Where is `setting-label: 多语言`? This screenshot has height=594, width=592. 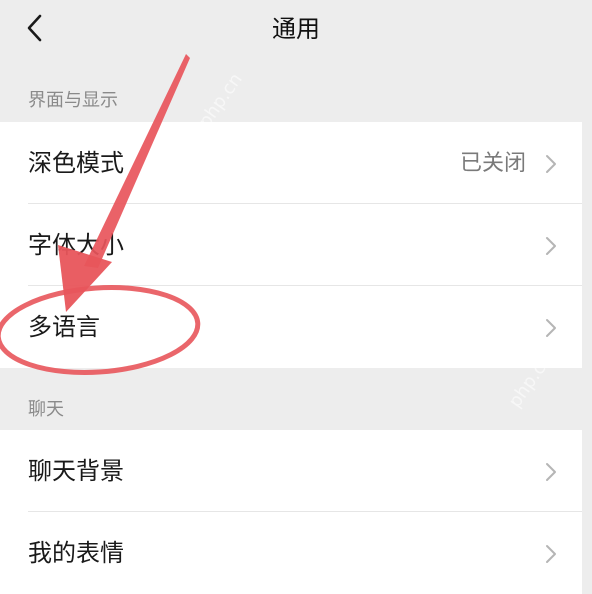 setting-label: 多语言 is located at coordinates (64, 327).